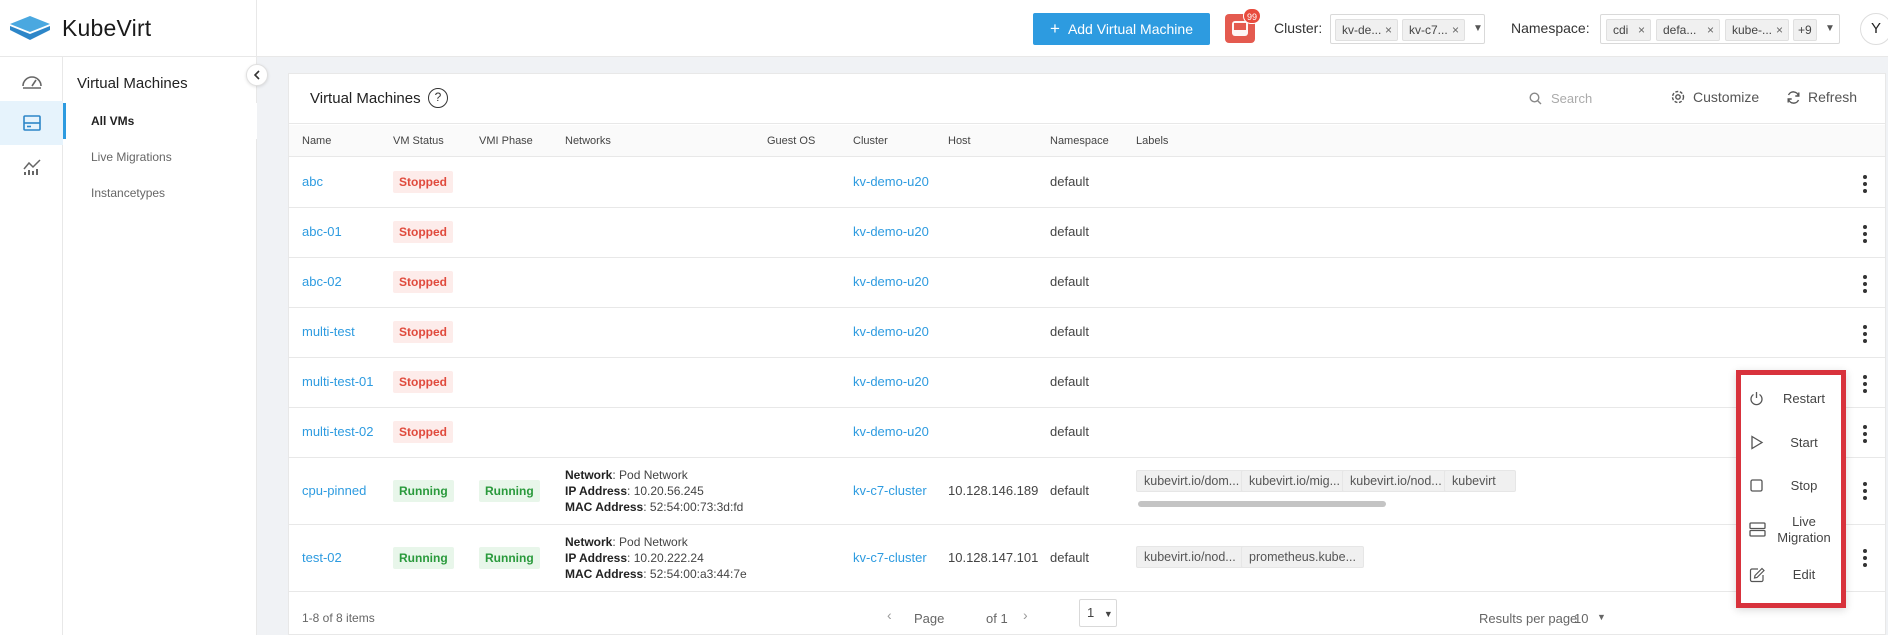 The height and width of the screenshot is (635, 1888). What do you see at coordinates (870, 141) in the screenshot?
I see `column-header-cluster: Cluster` at bounding box center [870, 141].